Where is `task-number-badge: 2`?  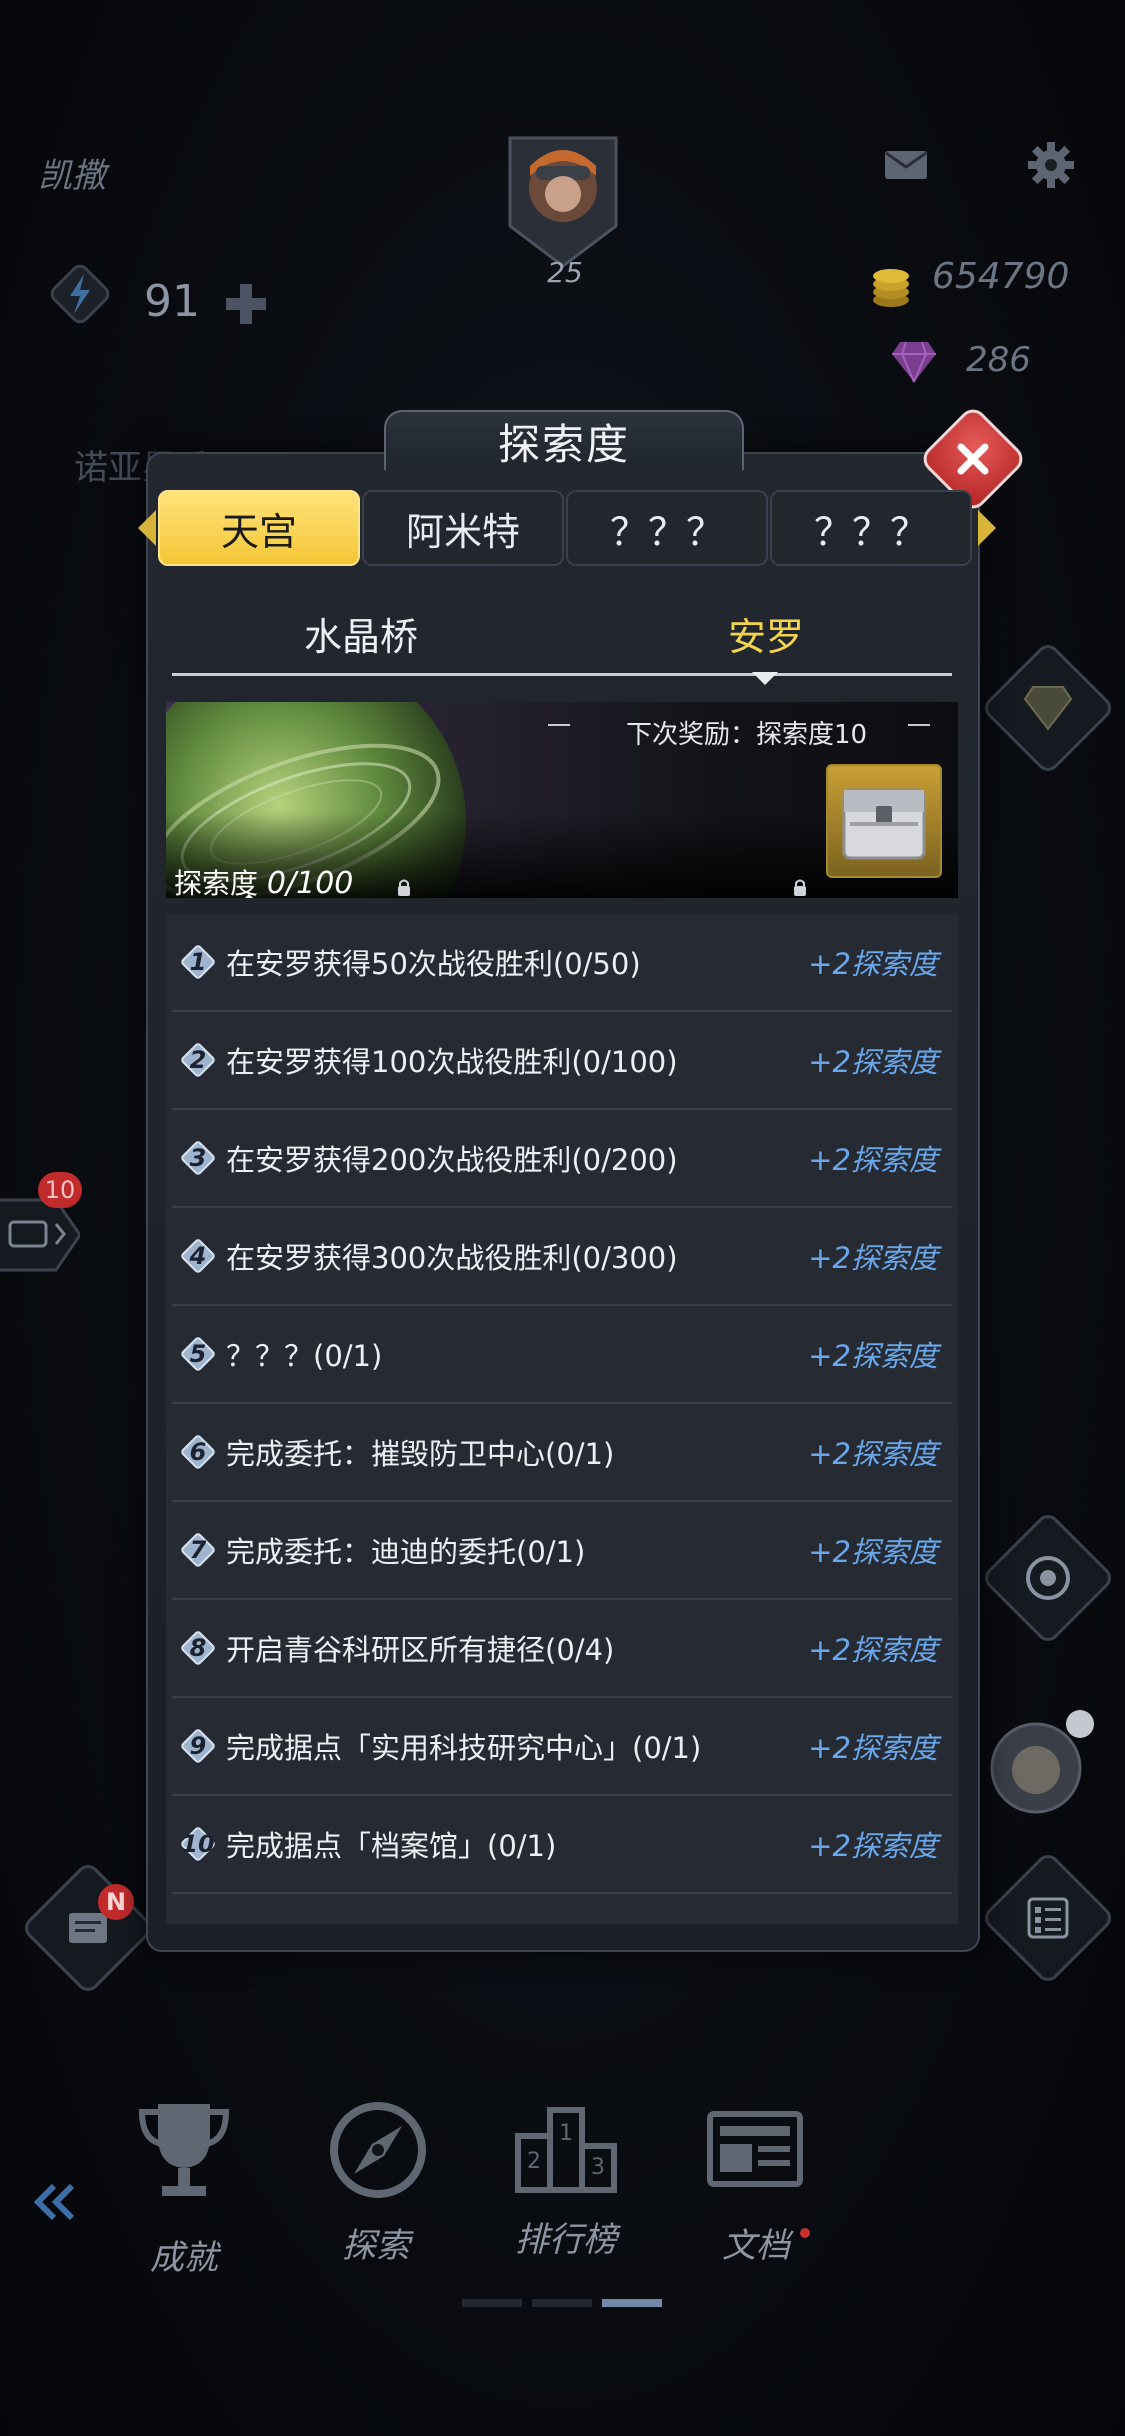 task-number-badge: 2 is located at coordinates (198, 1060).